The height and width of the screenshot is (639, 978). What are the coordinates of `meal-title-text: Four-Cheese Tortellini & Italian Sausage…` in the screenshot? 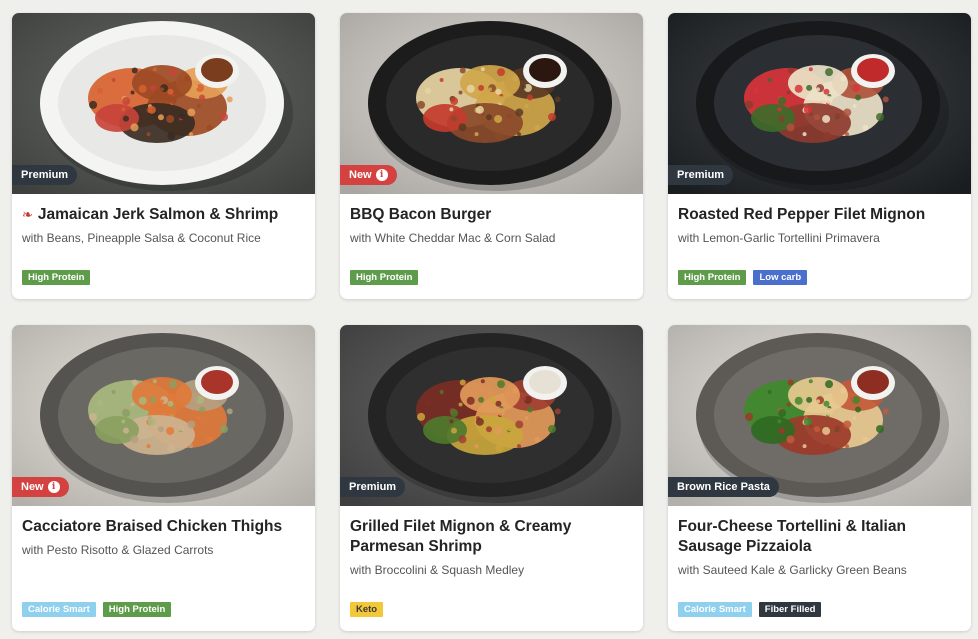 It's located at (792, 536).